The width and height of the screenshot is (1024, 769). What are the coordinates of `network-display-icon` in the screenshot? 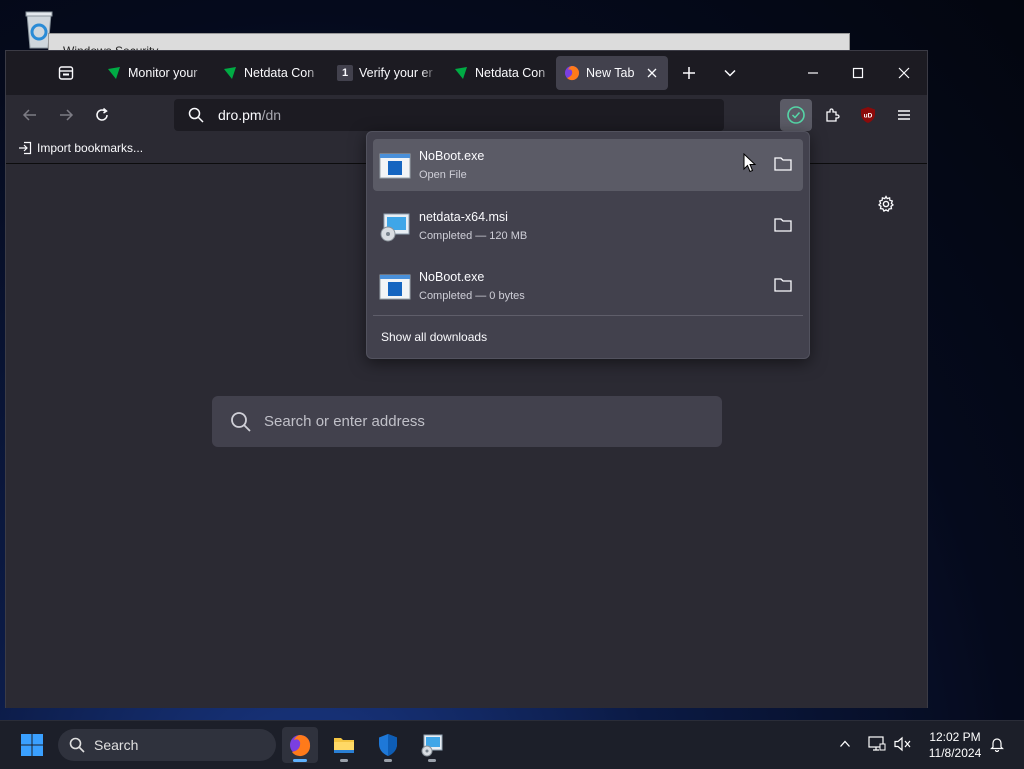 It's located at (877, 744).